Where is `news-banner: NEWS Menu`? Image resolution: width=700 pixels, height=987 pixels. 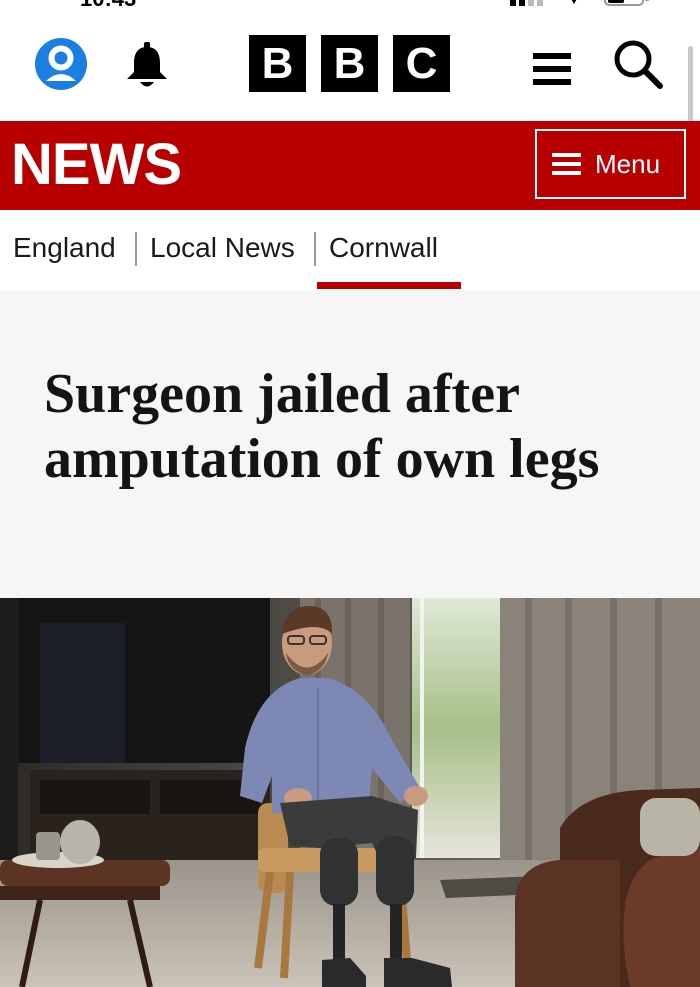
news-banner: NEWS Menu is located at coordinates (350, 165).